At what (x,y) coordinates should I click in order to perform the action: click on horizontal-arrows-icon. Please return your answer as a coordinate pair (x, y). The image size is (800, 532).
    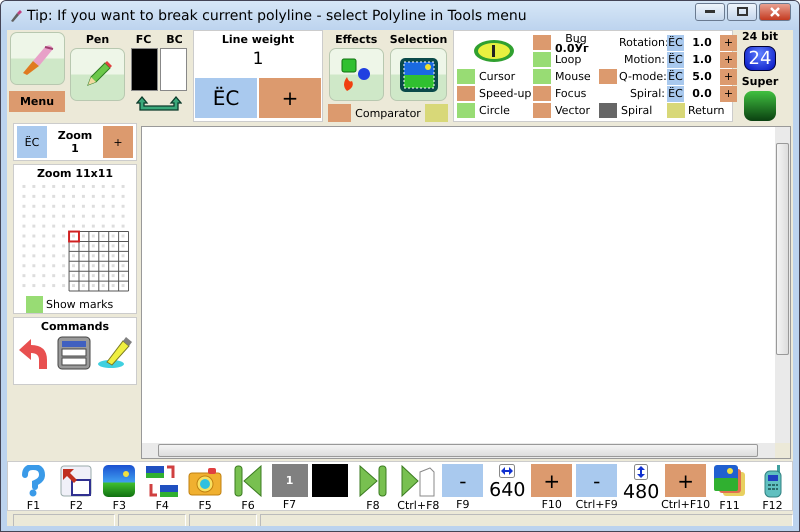
    Looking at the image, I should click on (507, 471).